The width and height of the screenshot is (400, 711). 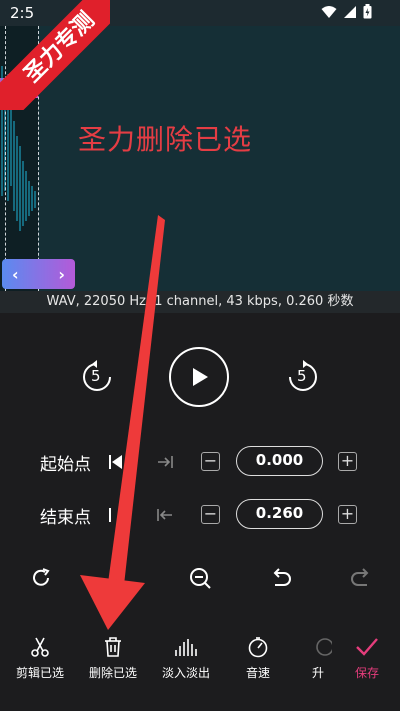 I want to click on zoom-out-icon, so click(x=200, y=578).